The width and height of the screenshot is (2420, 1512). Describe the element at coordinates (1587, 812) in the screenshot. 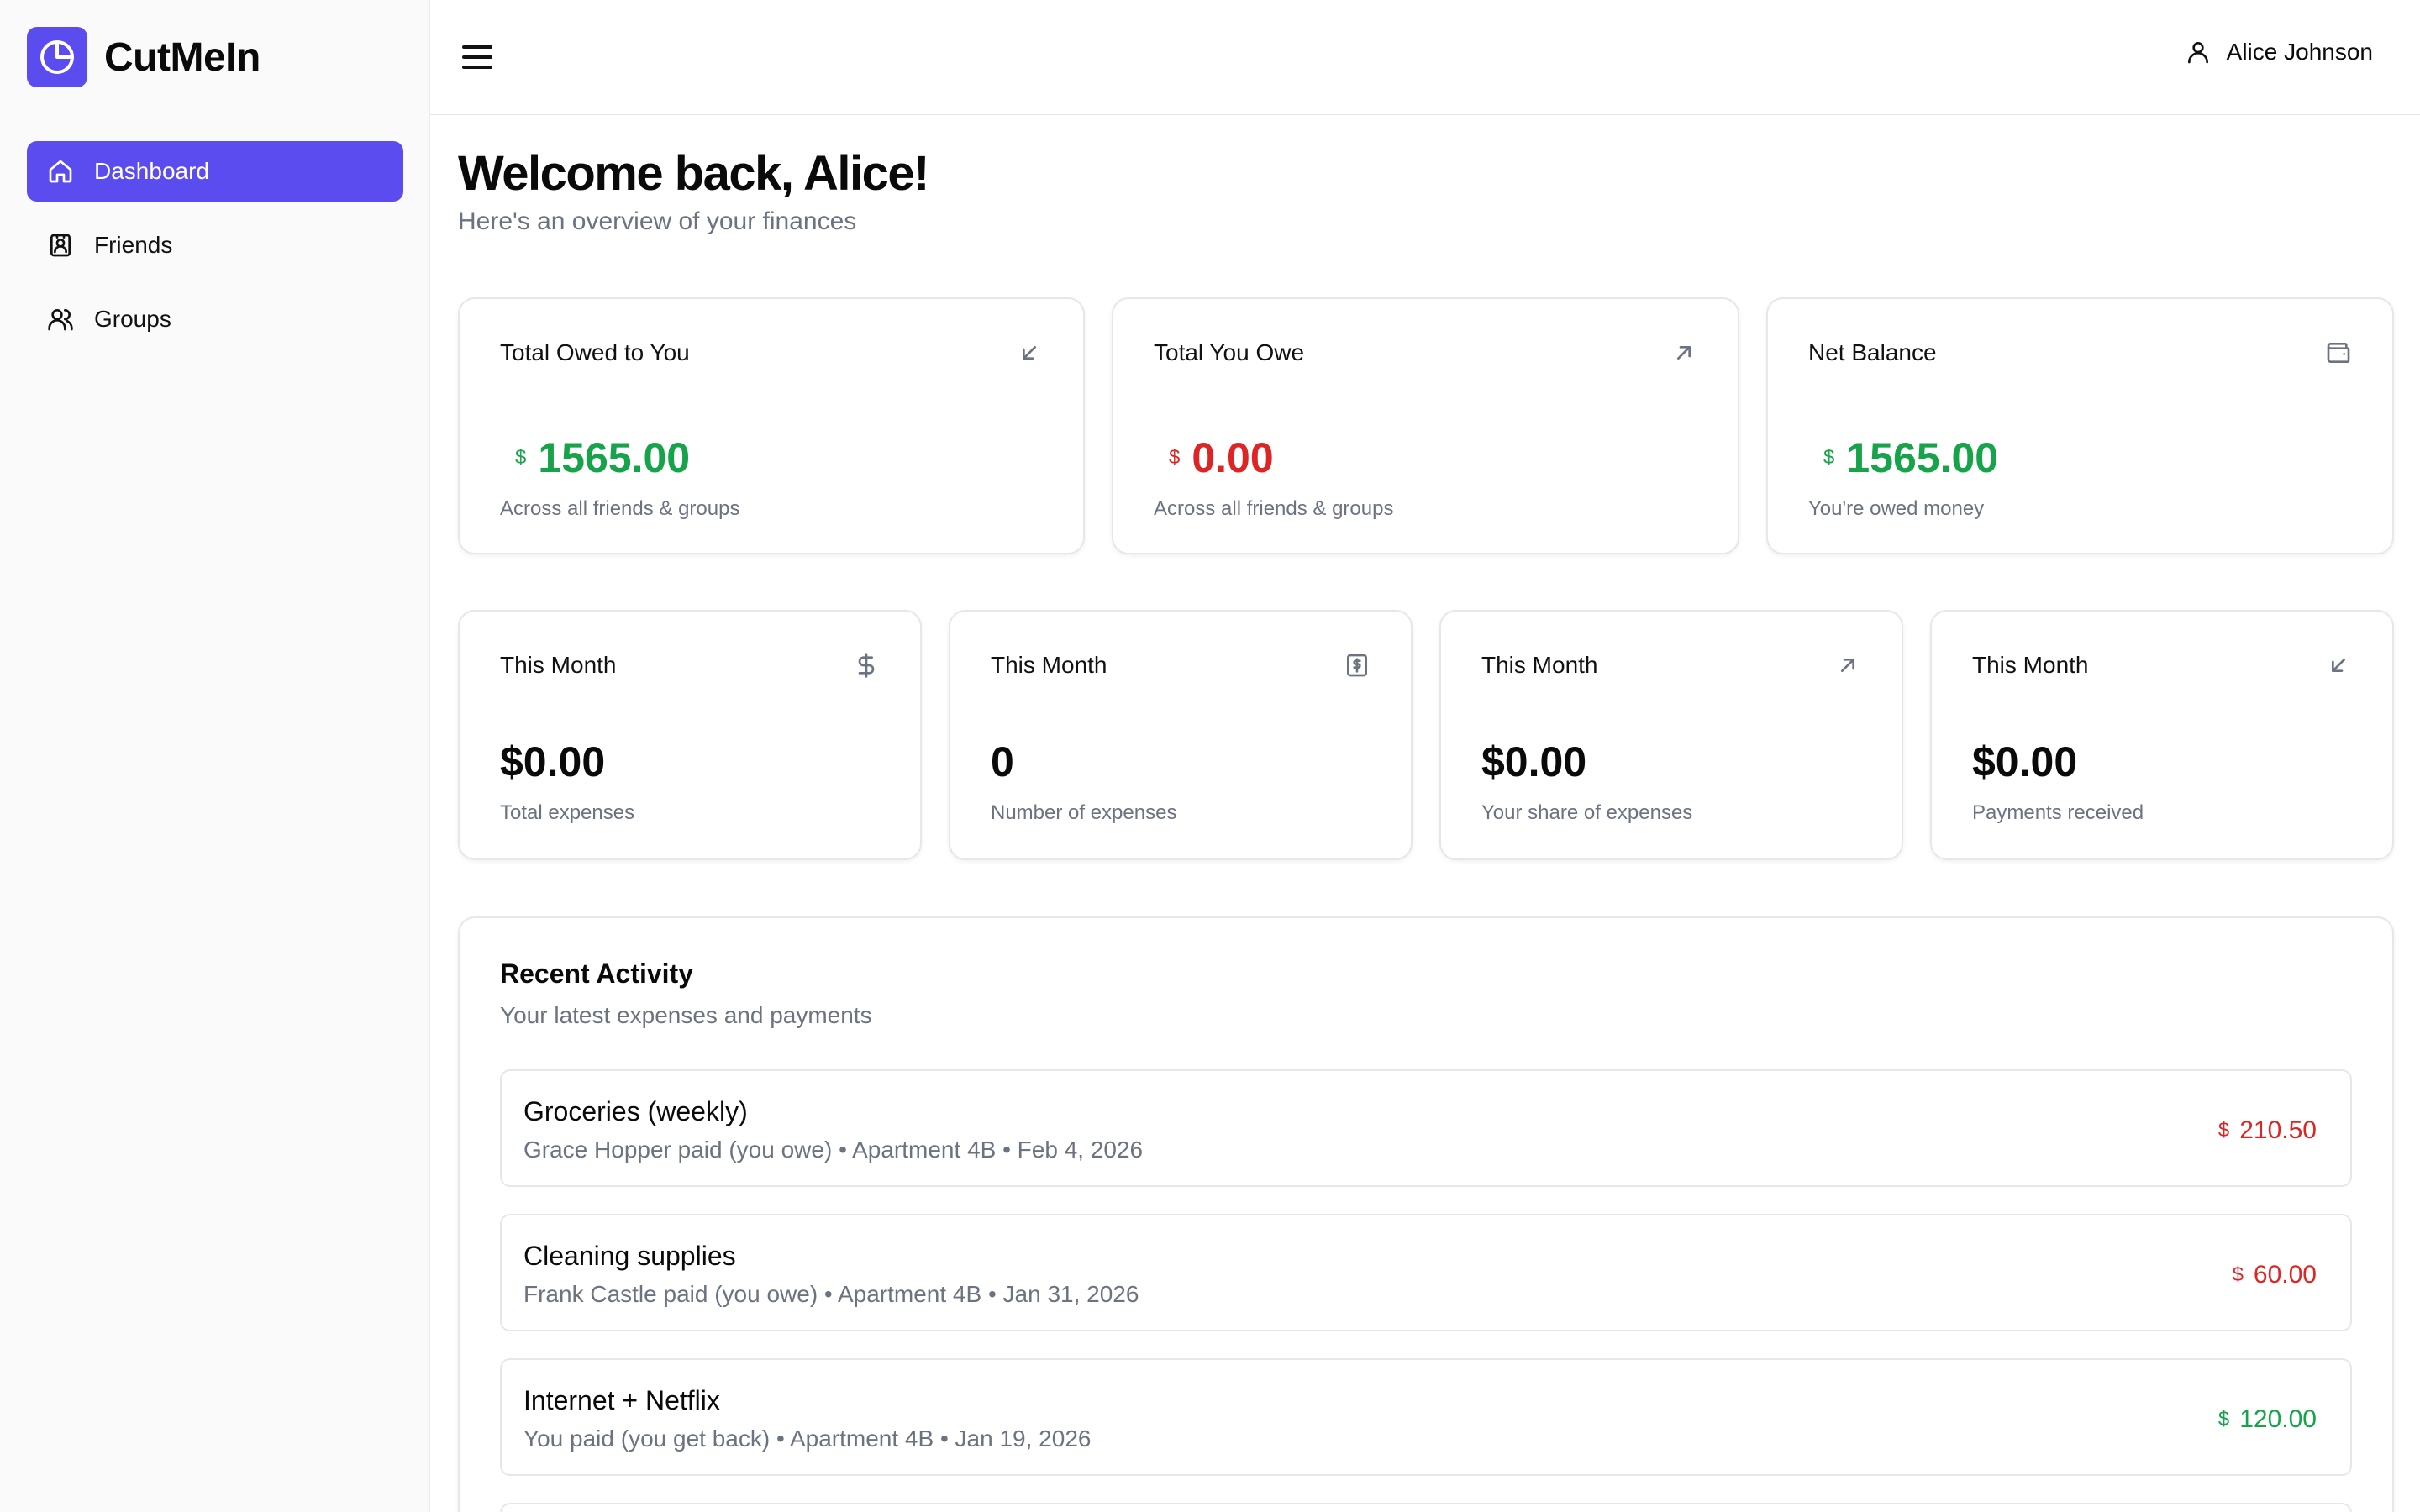

I see `card-caption: Your share of expenses` at that location.